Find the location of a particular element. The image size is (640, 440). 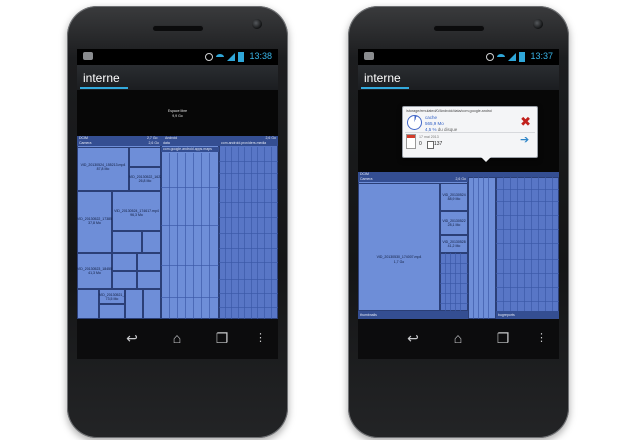

package-header: com.google.android.apps.maps is located at coordinates (190, 149).